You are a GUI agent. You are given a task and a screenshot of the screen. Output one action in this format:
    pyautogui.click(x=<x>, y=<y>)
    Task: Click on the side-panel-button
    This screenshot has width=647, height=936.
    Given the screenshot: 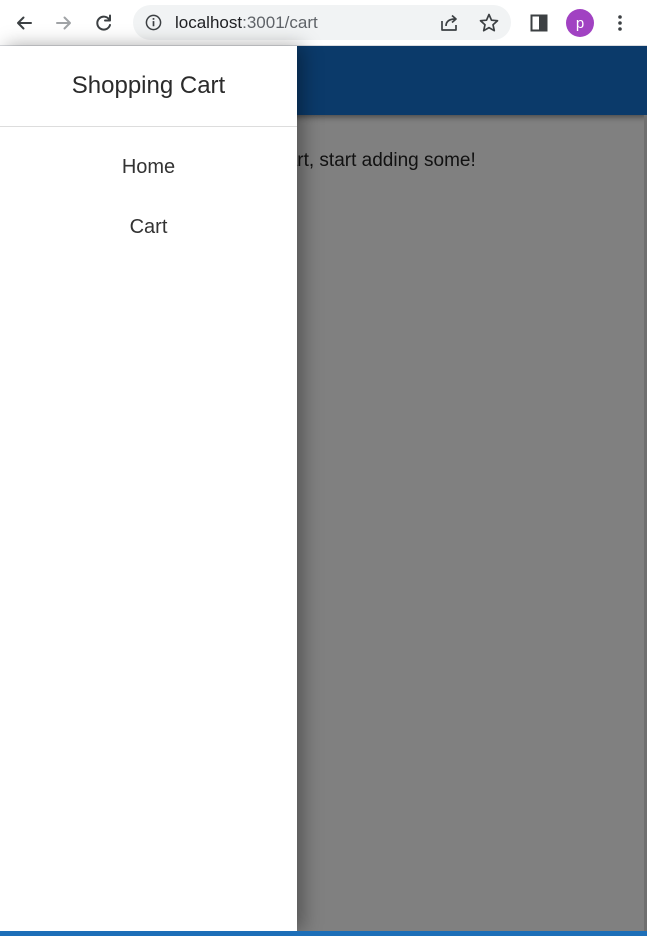 What is the action you would take?
    pyautogui.click(x=539, y=23)
    